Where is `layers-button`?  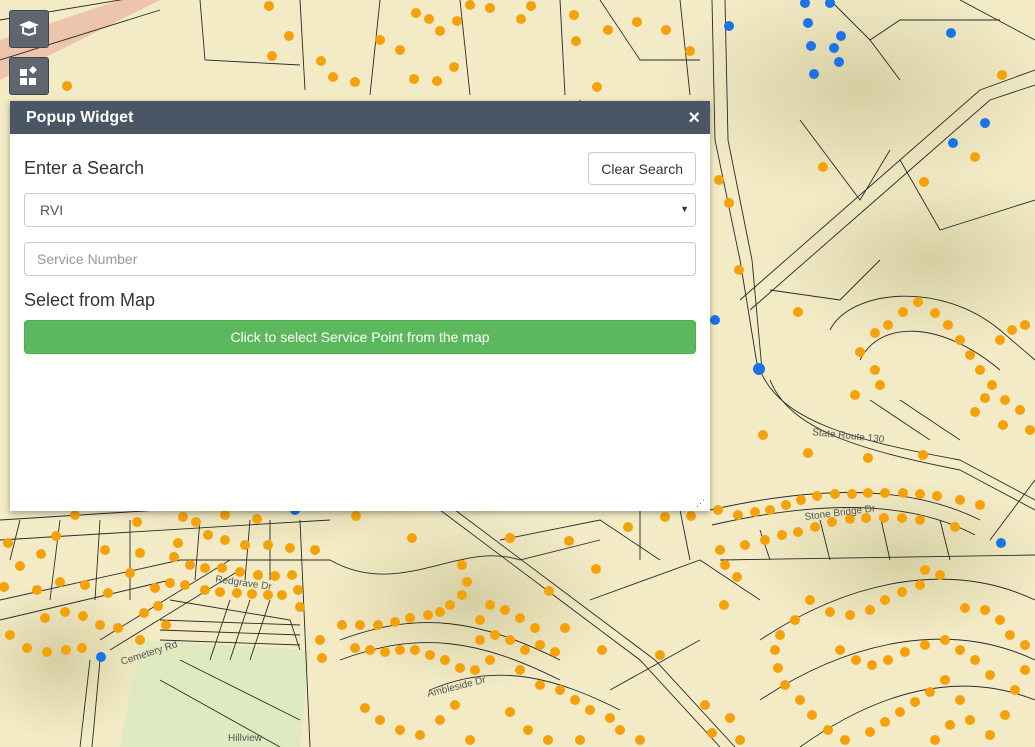 layers-button is located at coordinates (29, 29).